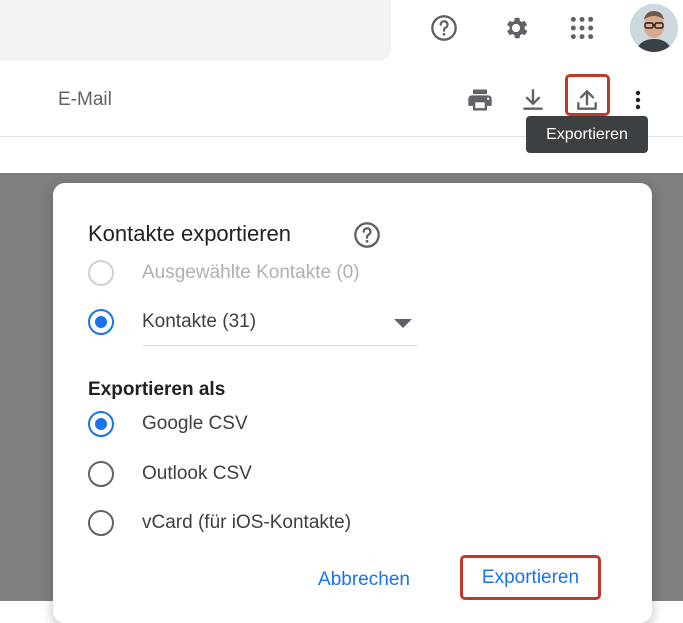 This screenshot has height=623, width=683. Describe the element at coordinates (587, 95) in the screenshot. I see `export-highlight` at that location.